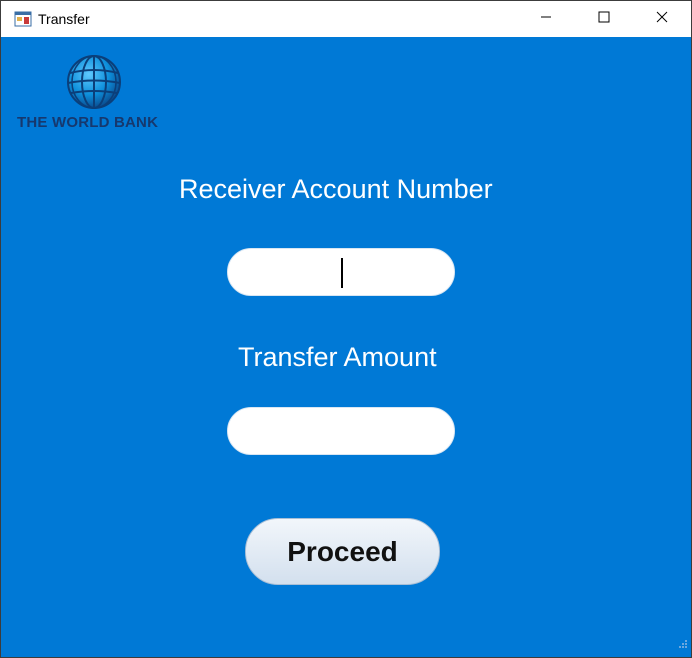 Image resolution: width=692 pixels, height=658 pixels. Describe the element at coordinates (64, 19) in the screenshot. I see `window-title: Transfer` at that location.